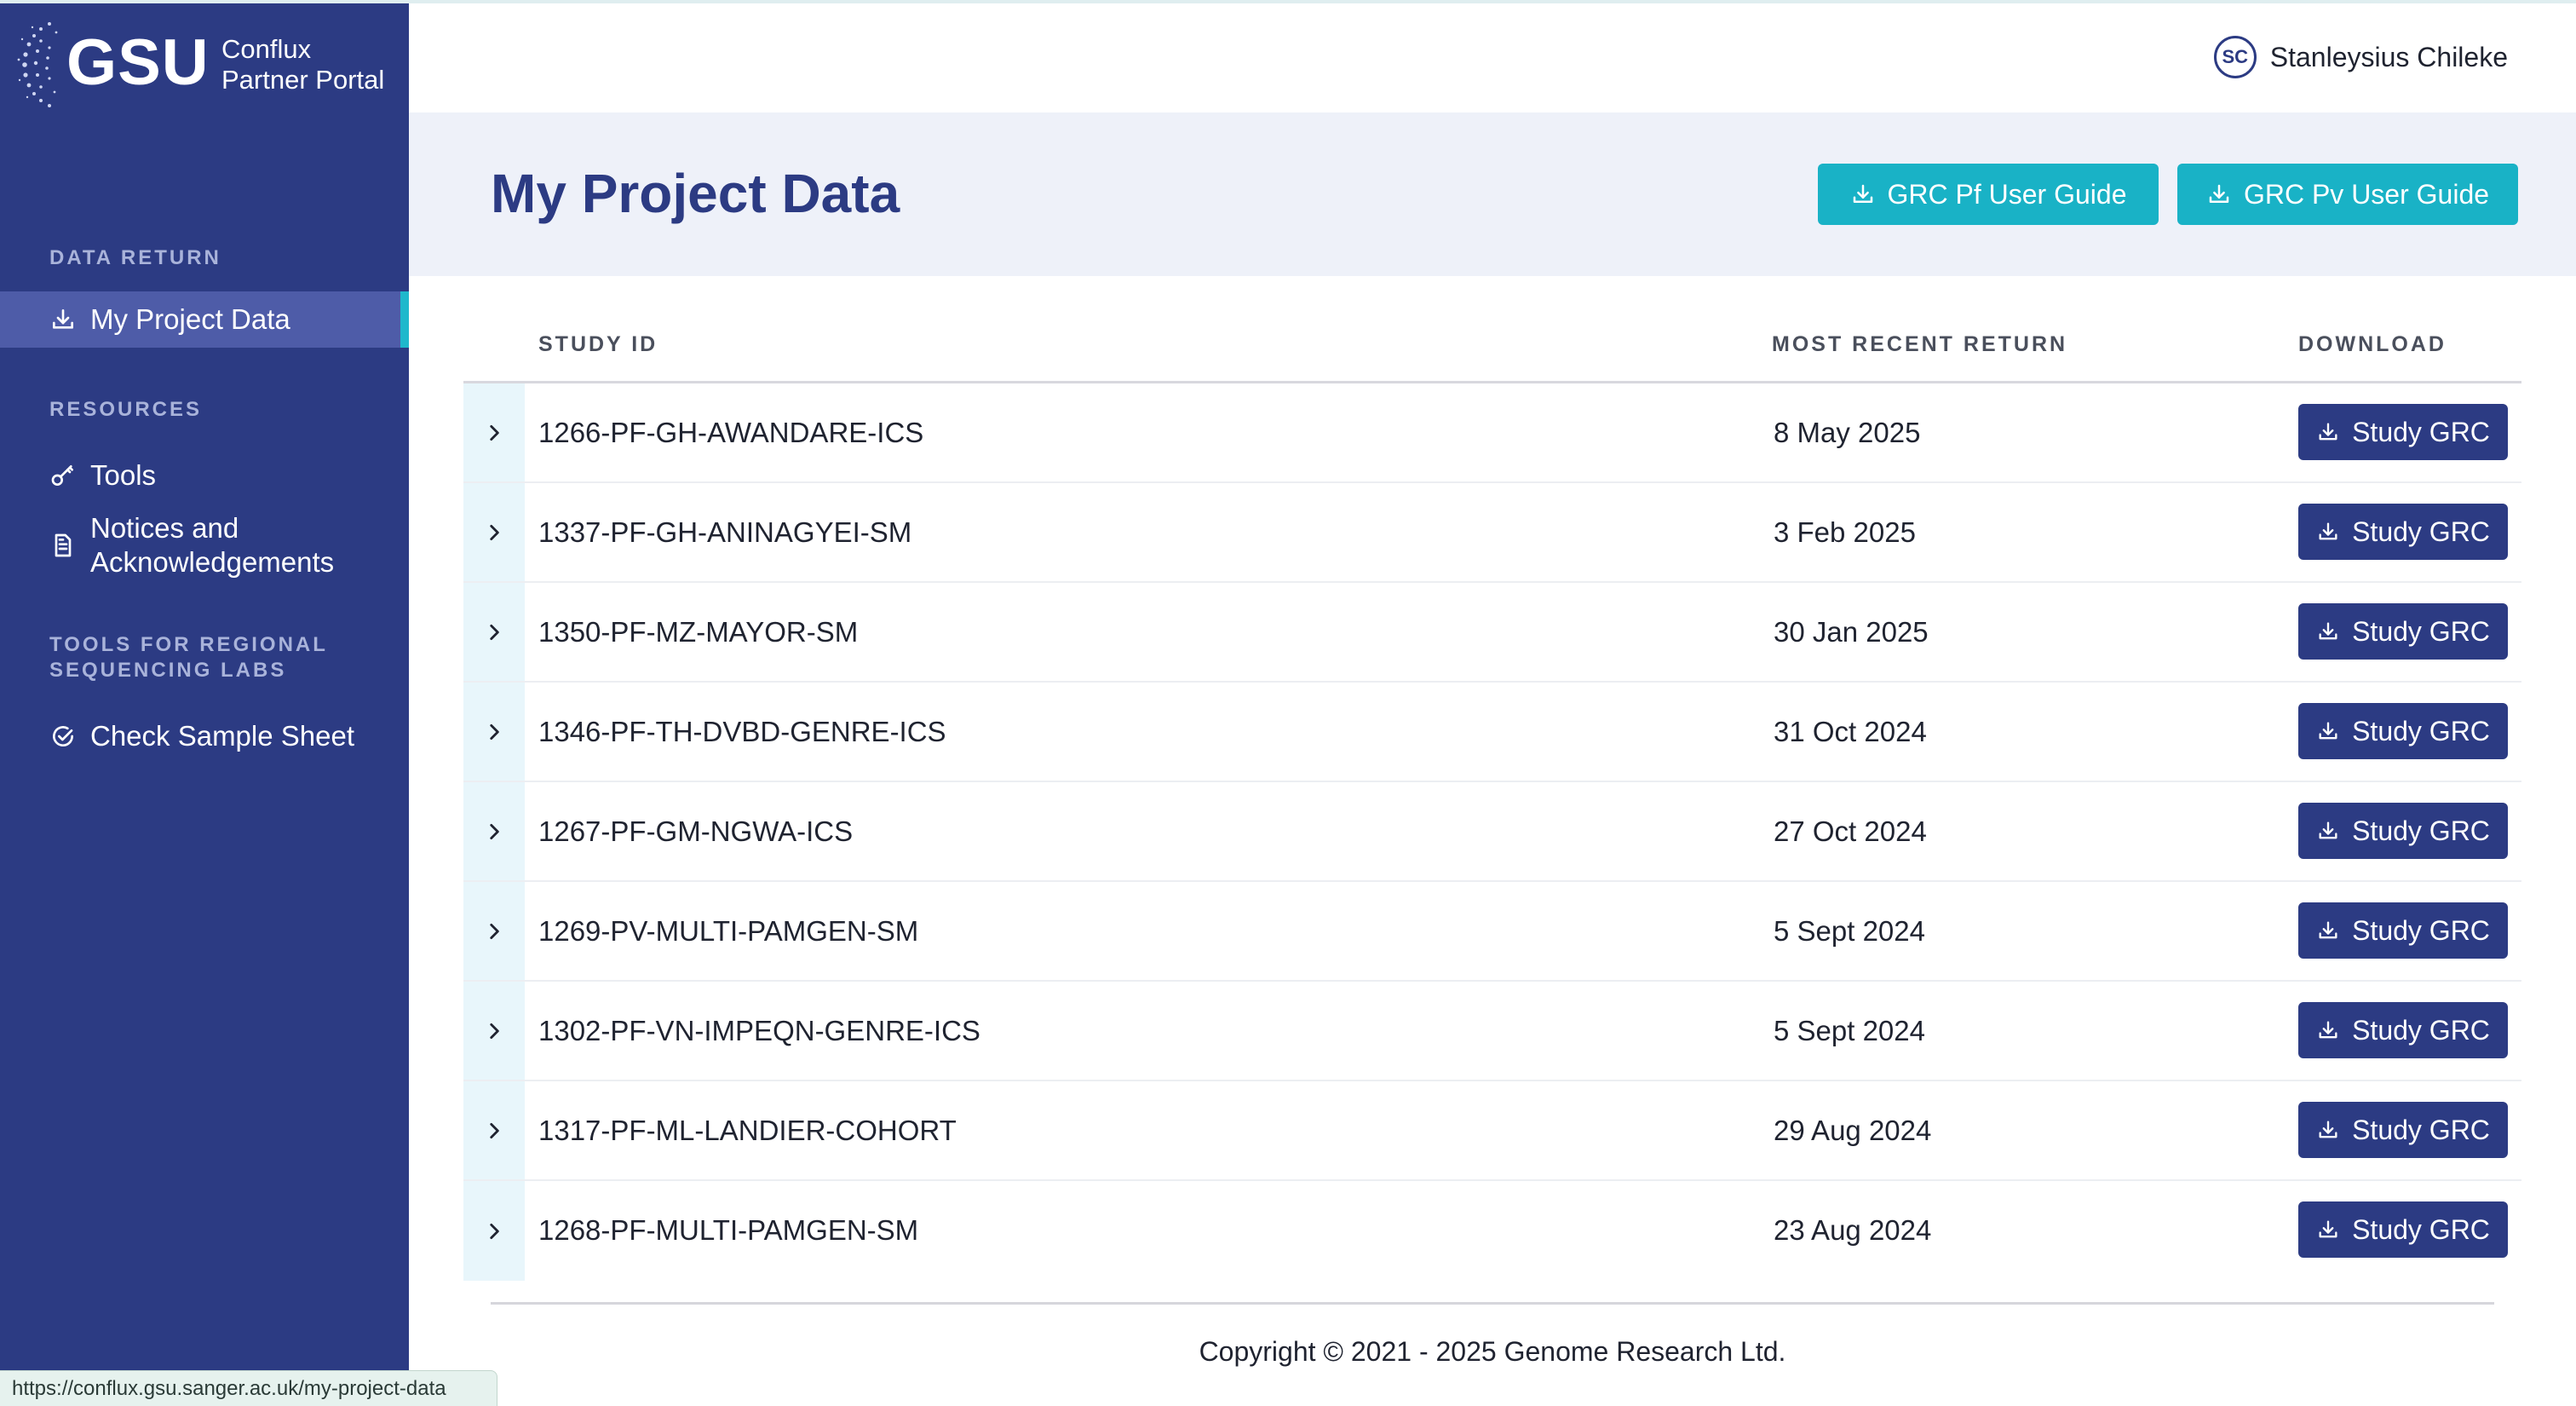 Image resolution: width=2576 pixels, height=1406 pixels. What do you see at coordinates (213, 545) in the screenshot?
I see `sidebar-item-label: Notices and Acknowledgements` at bounding box center [213, 545].